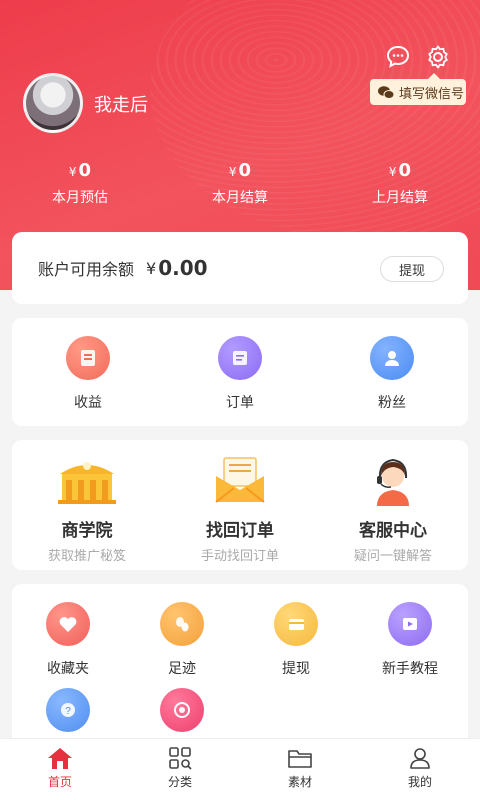  What do you see at coordinates (240, 358) in the screenshot?
I see `order-icon` at bounding box center [240, 358].